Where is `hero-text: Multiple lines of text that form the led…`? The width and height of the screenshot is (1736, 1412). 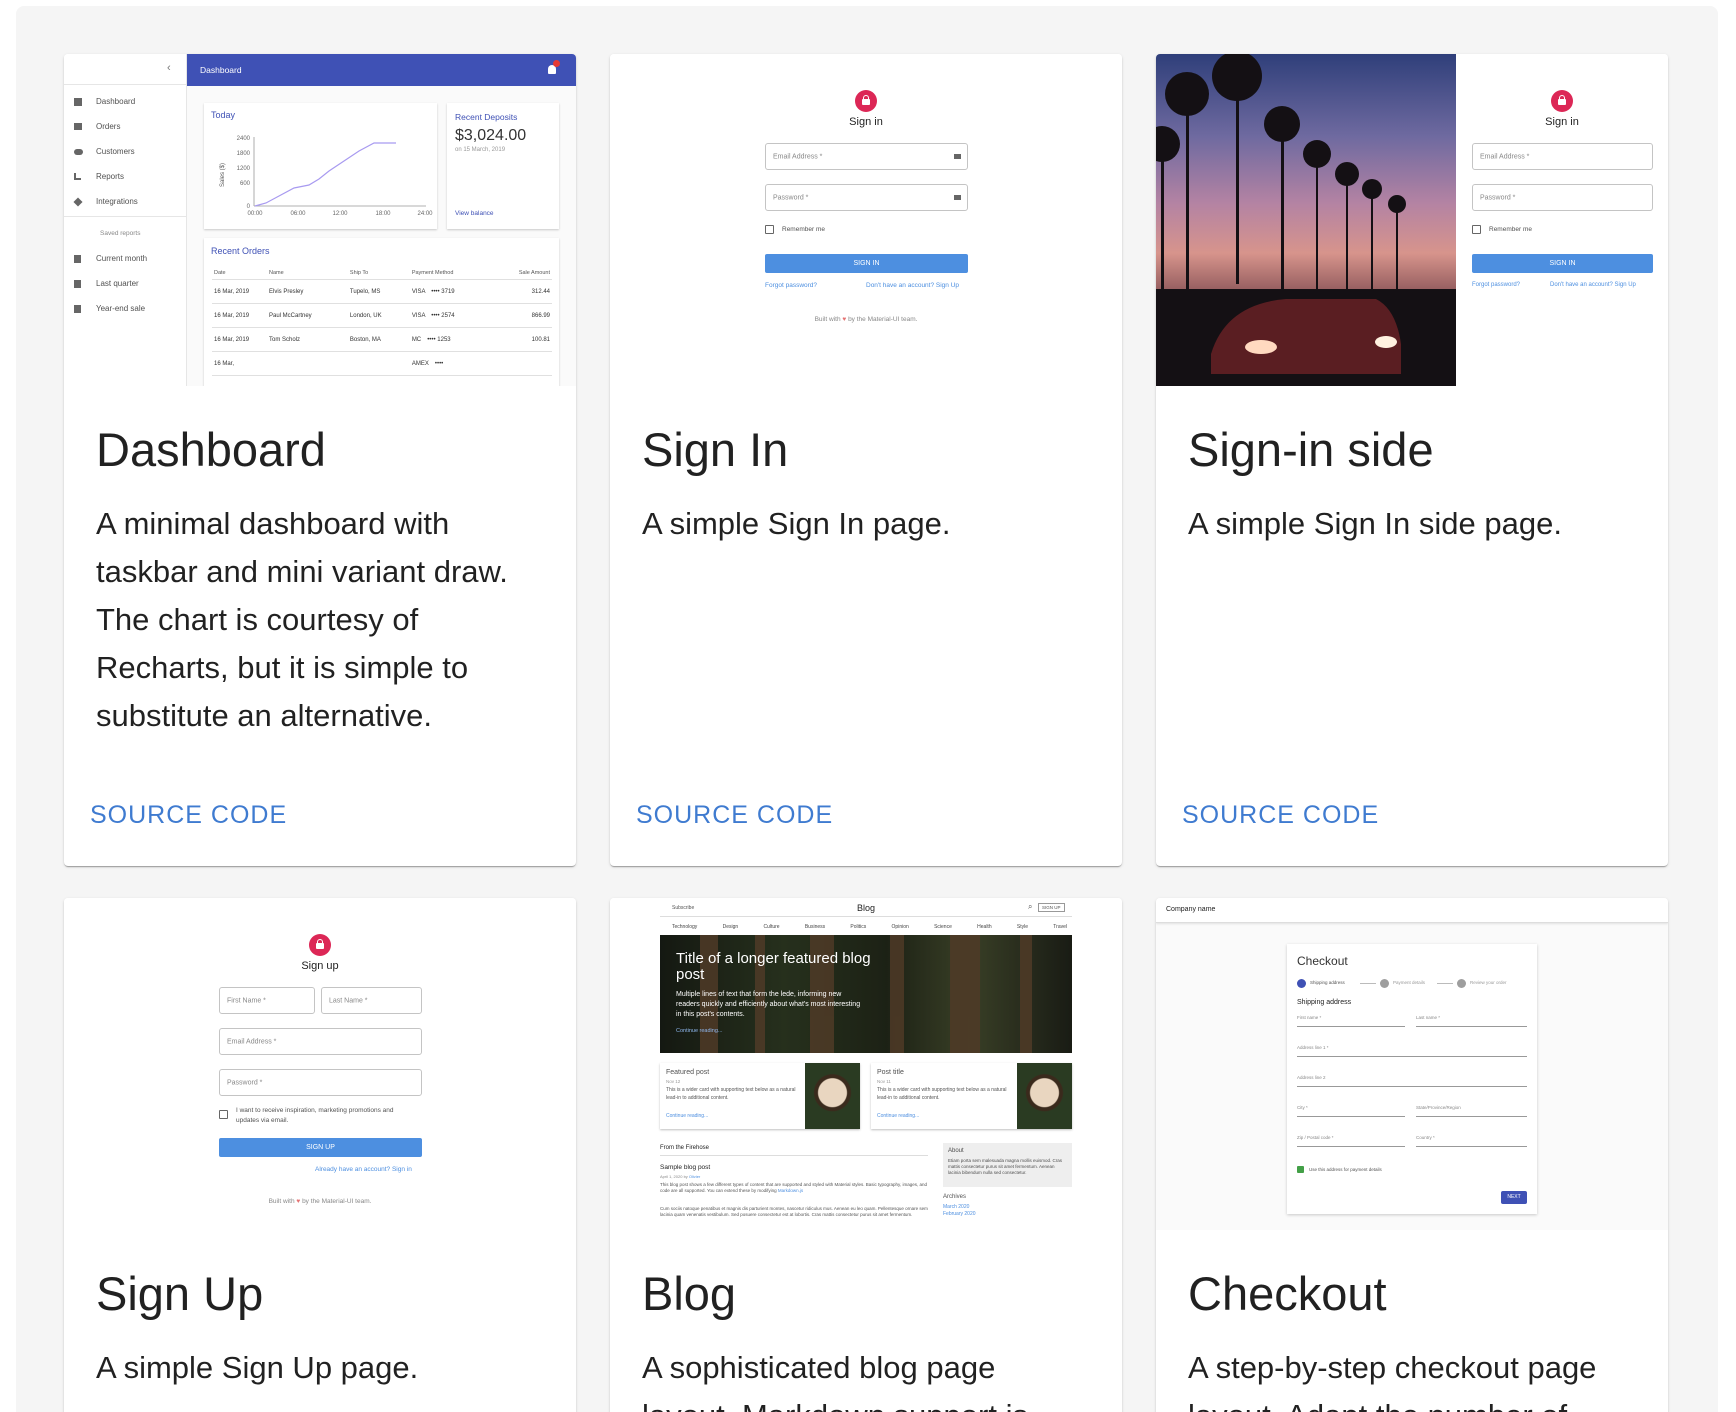 hero-text: Multiple lines of text that form the led… is located at coordinates (768, 1004).